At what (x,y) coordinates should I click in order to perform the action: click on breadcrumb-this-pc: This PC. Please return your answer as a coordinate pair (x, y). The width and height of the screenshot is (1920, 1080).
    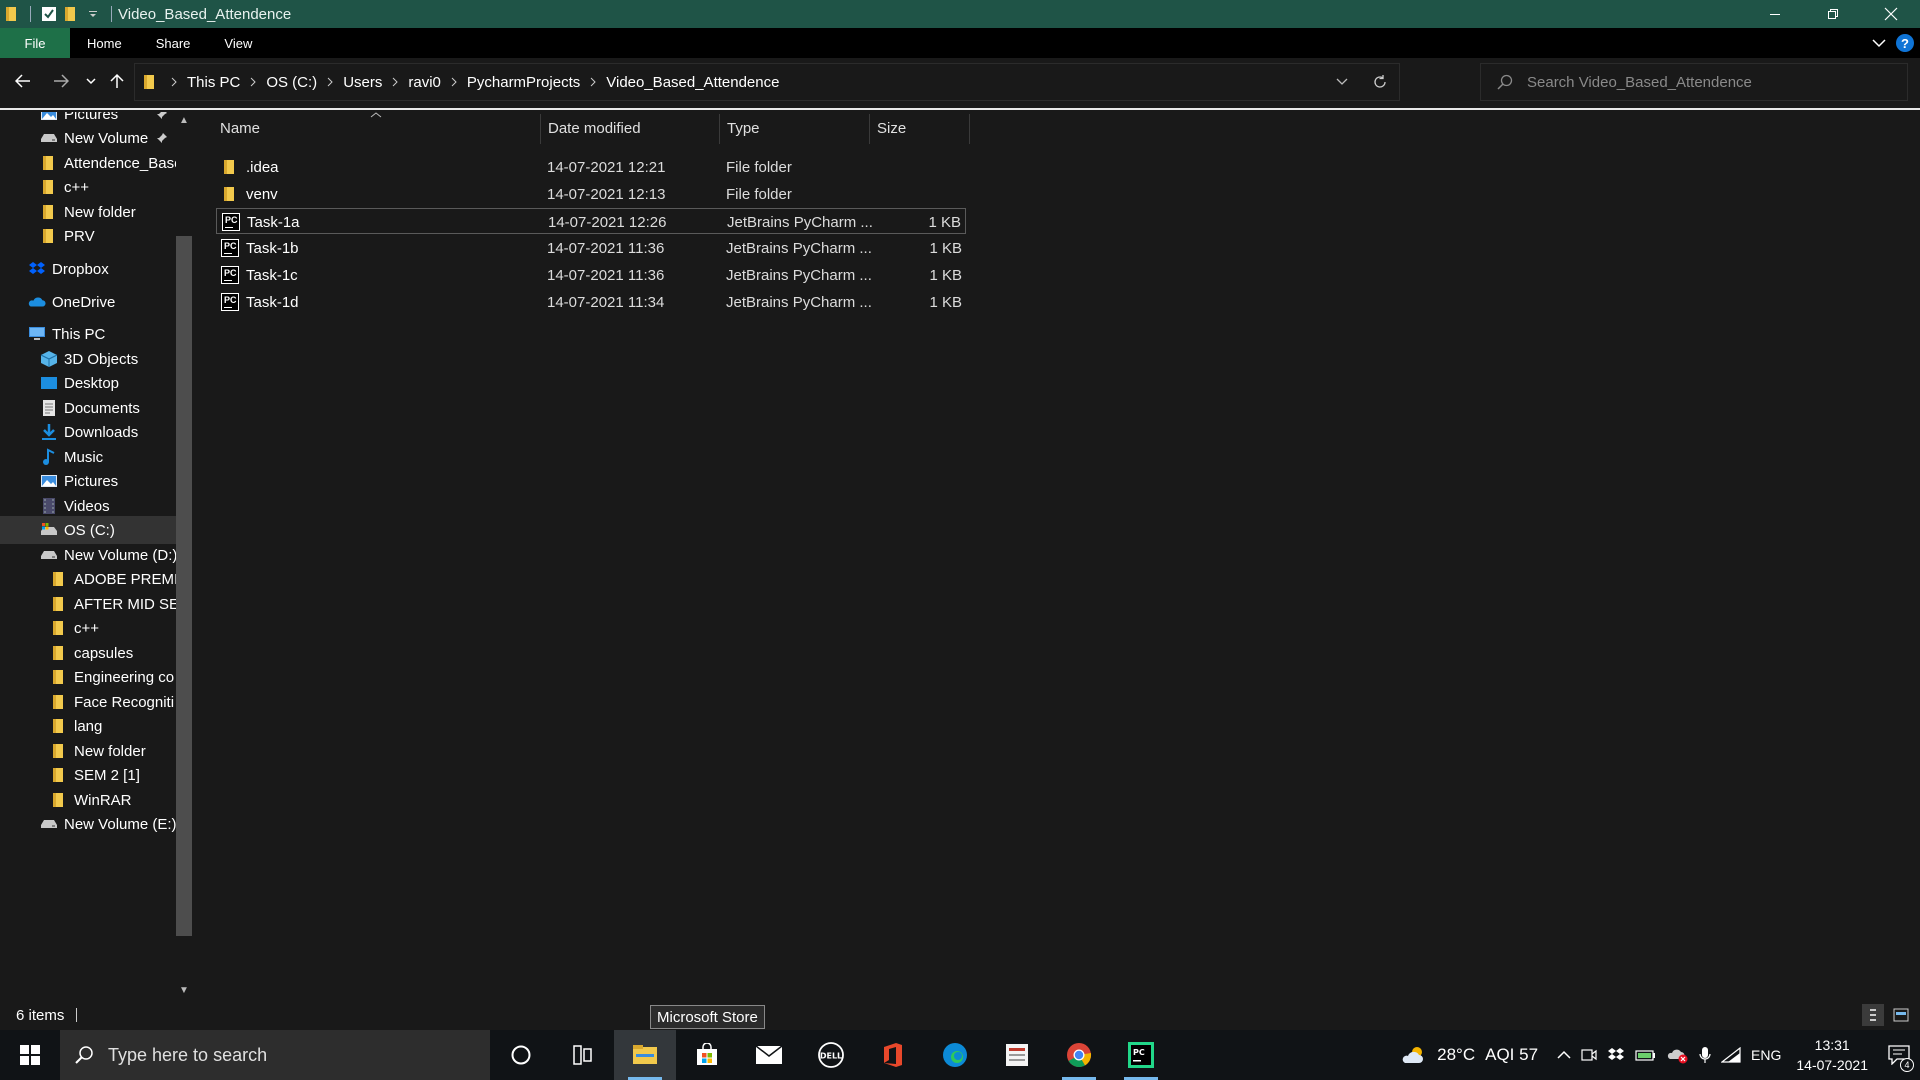
    Looking at the image, I should click on (213, 82).